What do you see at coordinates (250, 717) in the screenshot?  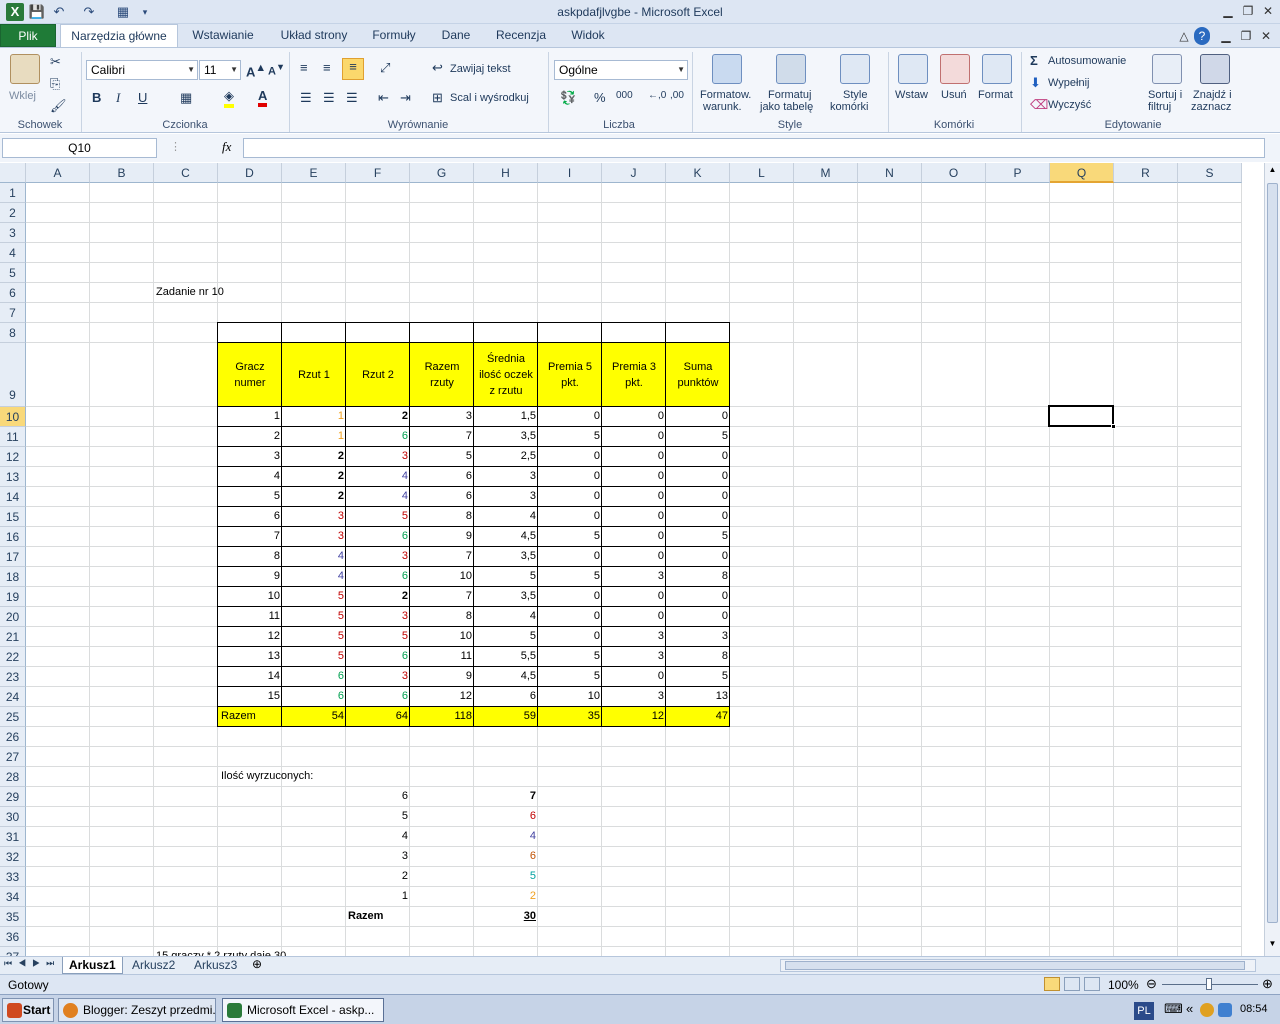 I see `total-label: Razem` at bounding box center [250, 717].